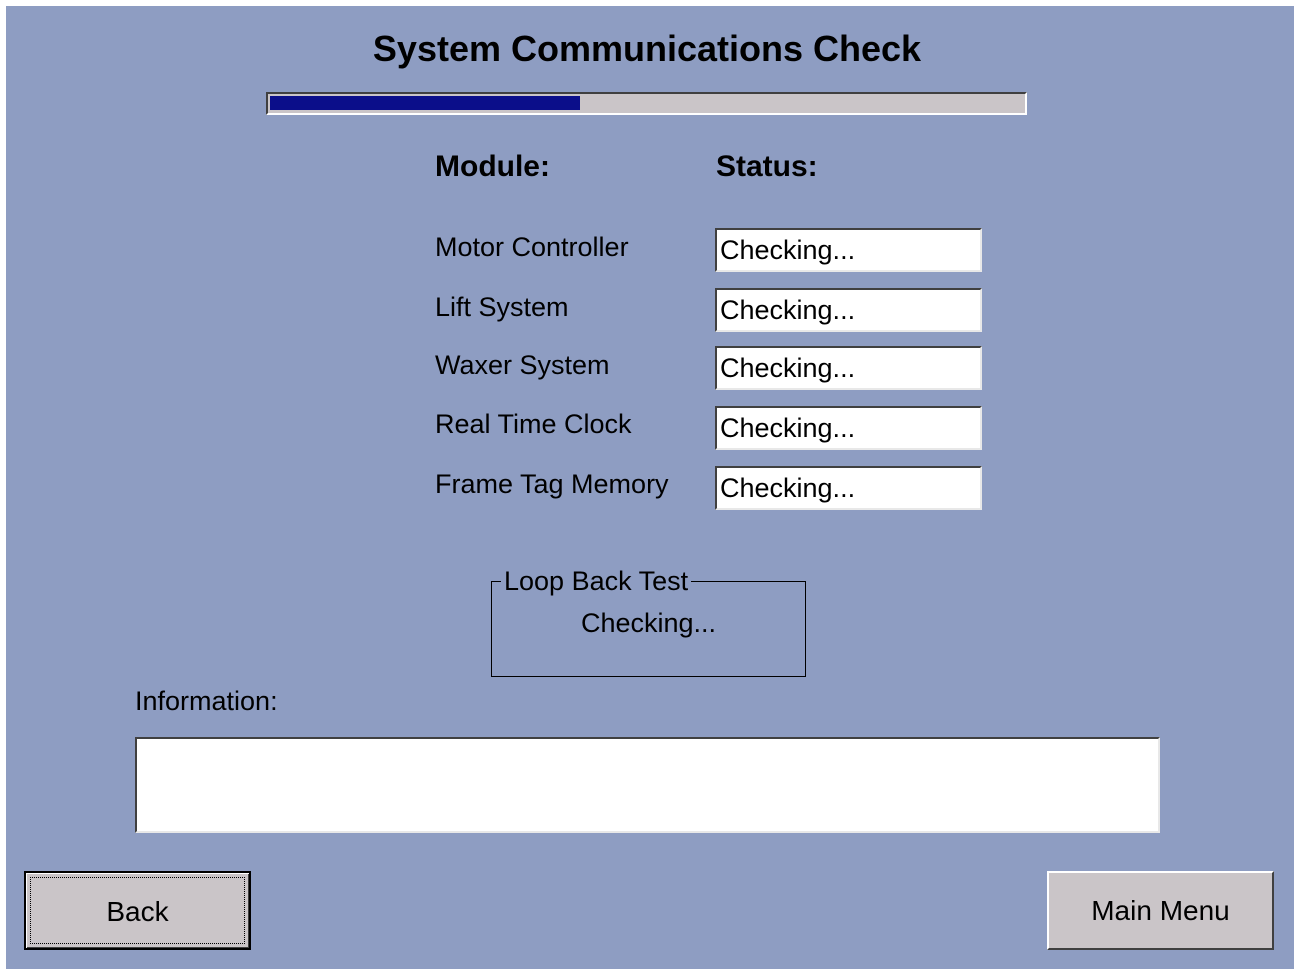 Image resolution: width=1294 pixels, height=969 pixels. I want to click on module-label-lift-system: Lift System, so click(502, 307).